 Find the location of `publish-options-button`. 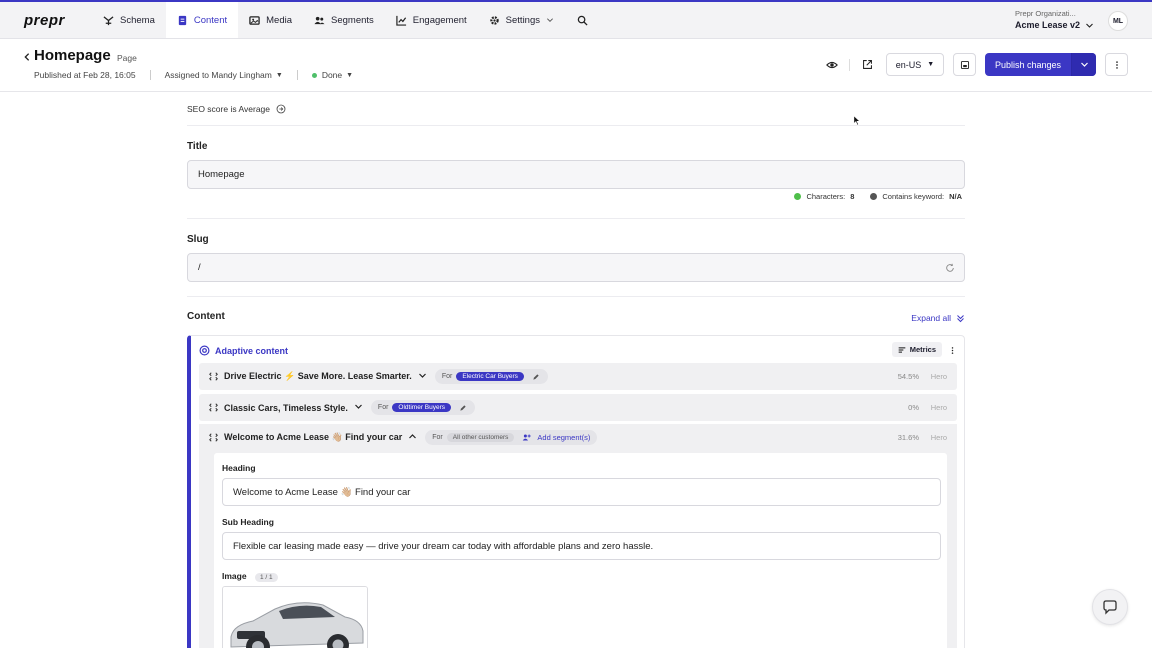

publish-options-button is located at coordinates (1084, 64).